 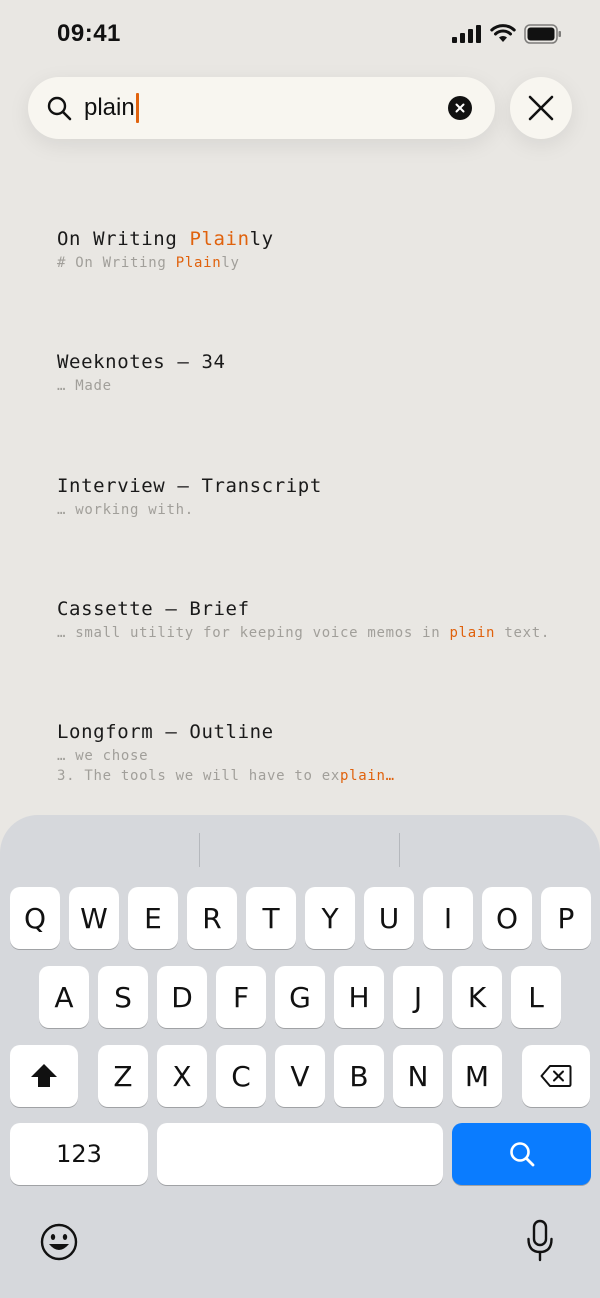 I want to click on status-icons, so click(x=507, y=34).